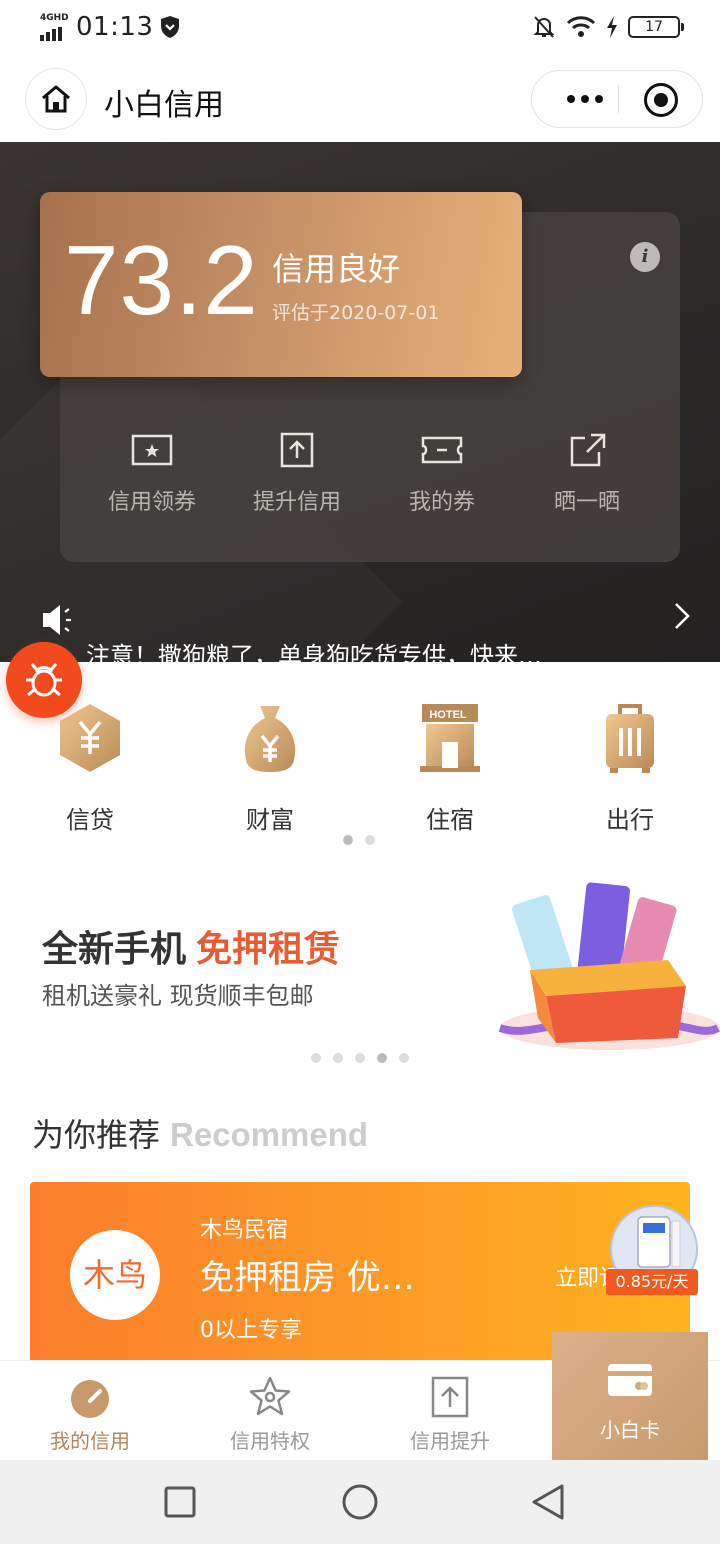 The height and width of the screenshot is (1544, 720). What do you see at coordinates (450, 1441) in the screenshot?
I see `tab-label: 信用提升` at bounding box center [450, 1441].